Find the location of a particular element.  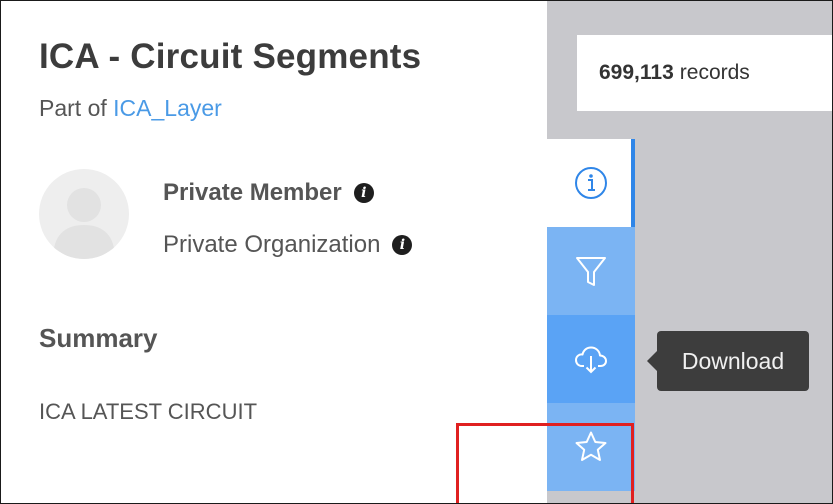

cloud-download-icon is located at coordinates (591, 360).